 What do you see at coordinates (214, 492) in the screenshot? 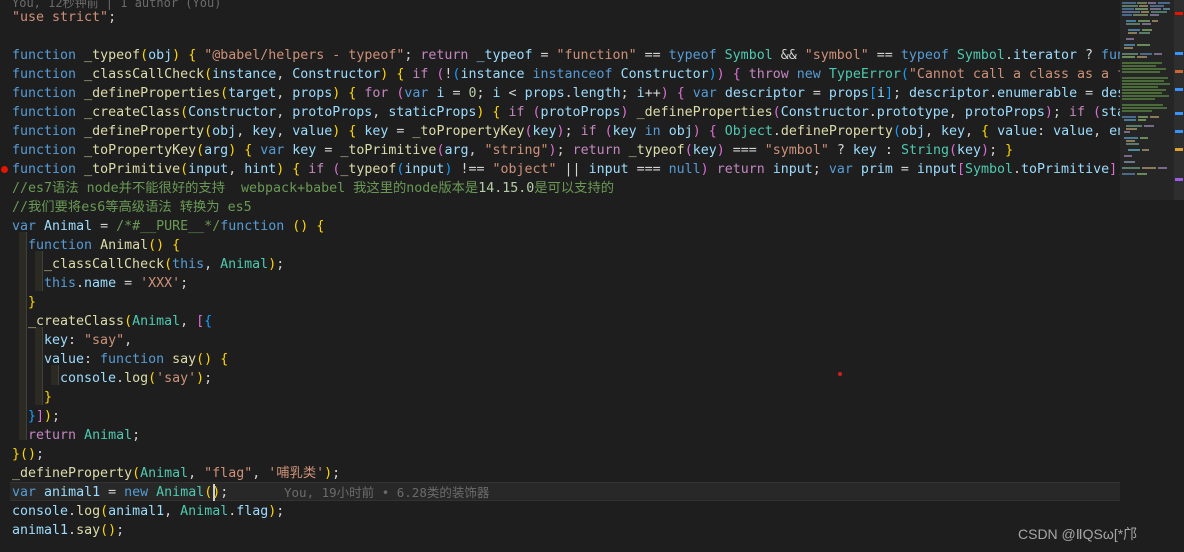
I see `text-caret` at bounding box center [214, 492].